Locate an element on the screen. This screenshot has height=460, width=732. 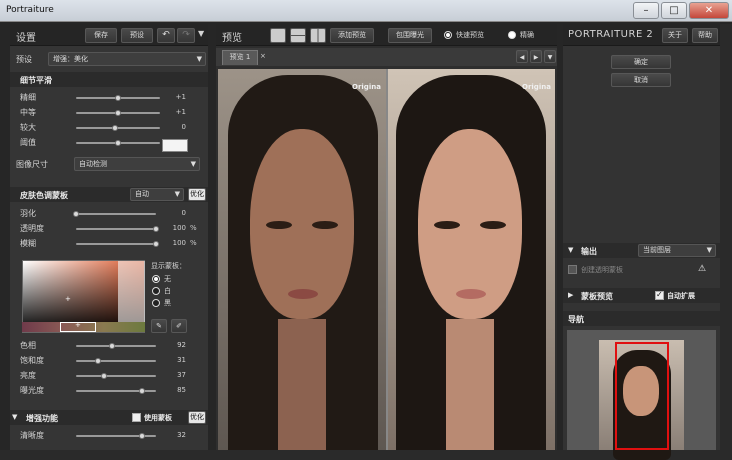
tab-left-icon: ◀ is located at coordinates (522, 56).